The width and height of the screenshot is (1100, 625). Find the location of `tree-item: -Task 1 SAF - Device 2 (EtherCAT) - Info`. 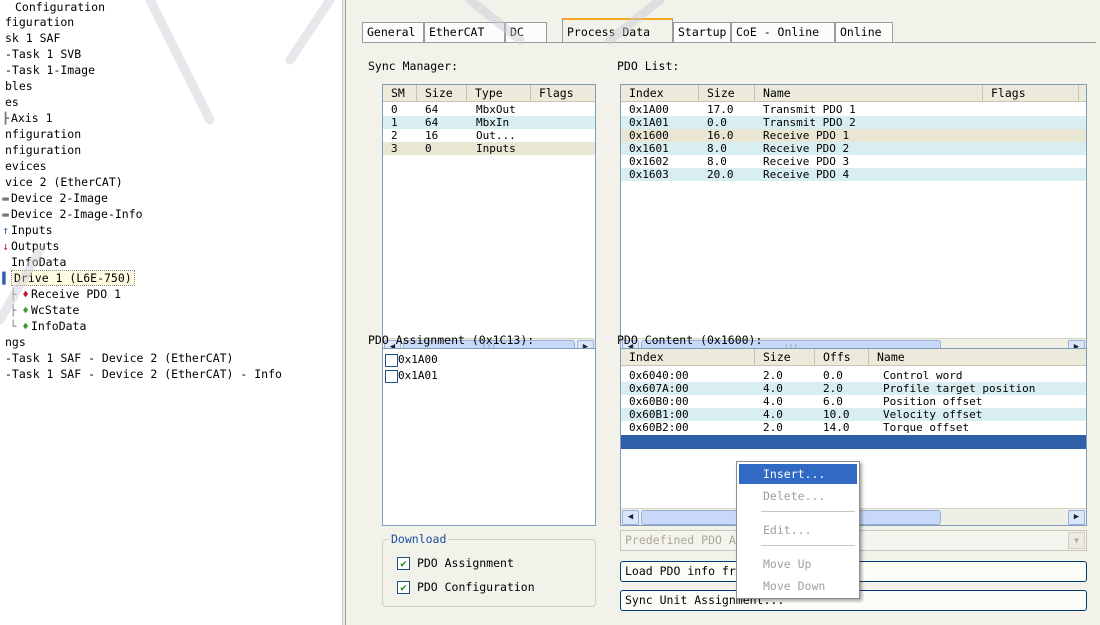

tree-item: -Task 1 SAF - Device 2 (EtherCAT) - Info is located at coordinates (141, 374).